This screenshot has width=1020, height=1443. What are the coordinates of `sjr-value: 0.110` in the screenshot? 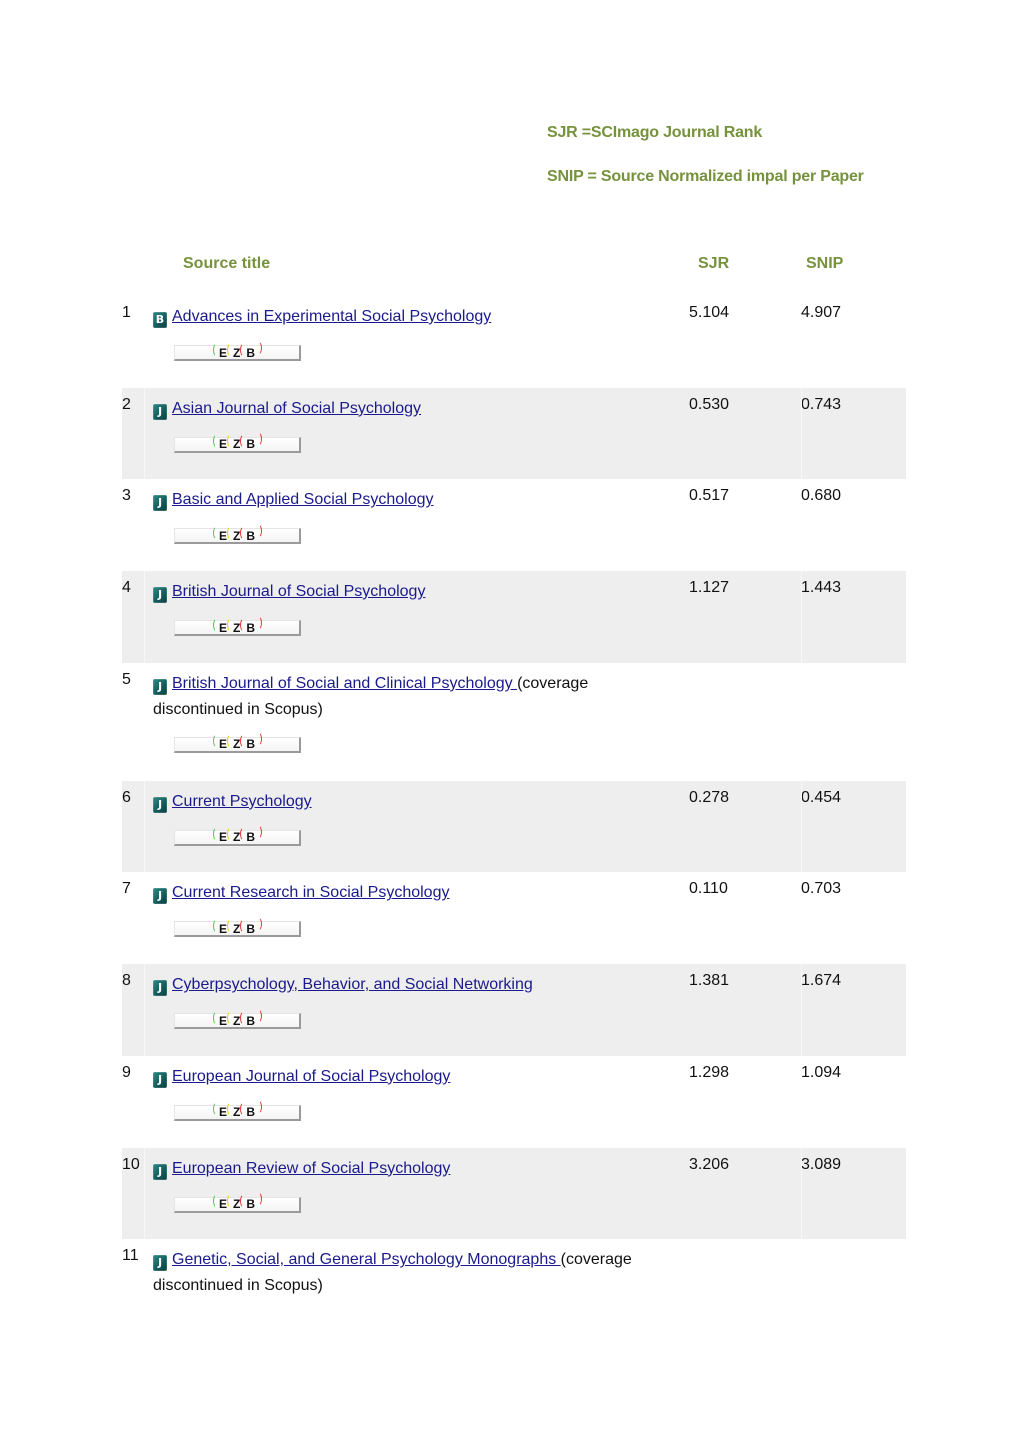 It's located at (708, 889).